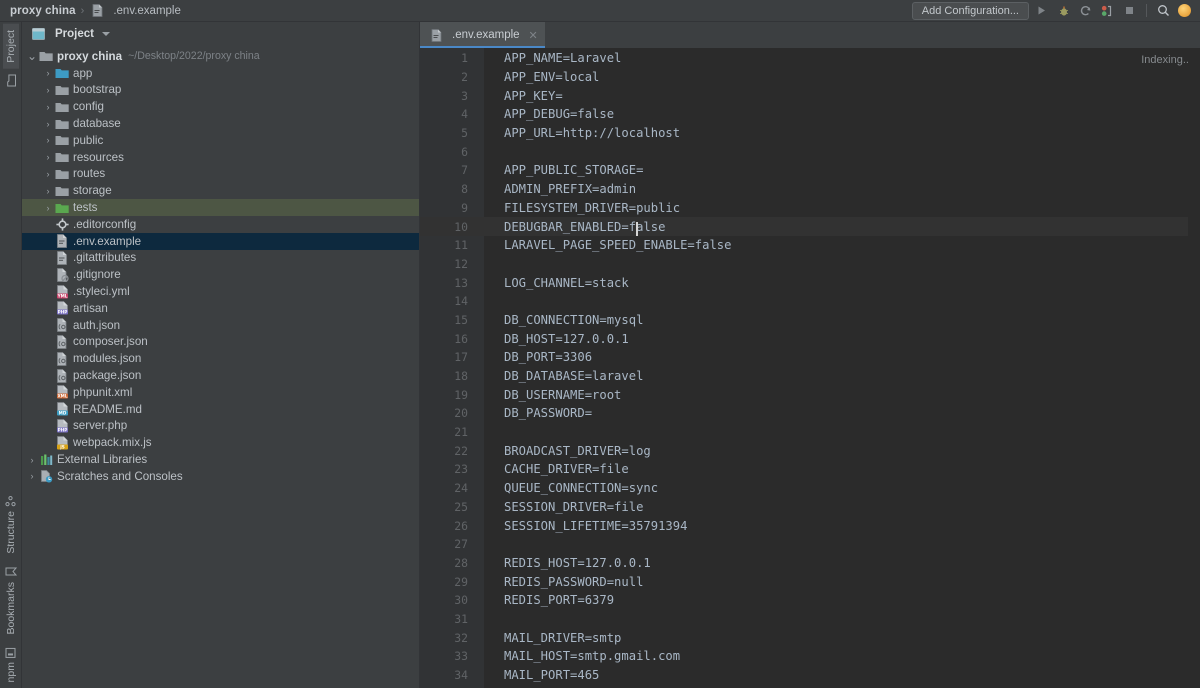 The width and height of the screenshot is (1200, 688). Describe the element at coordinates (220, 241) in the screenshot. I see `tree-item-env-example: .env.example` at that location.